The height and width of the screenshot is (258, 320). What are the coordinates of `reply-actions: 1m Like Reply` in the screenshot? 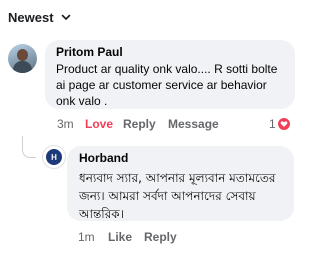 It's located at (178, 237).